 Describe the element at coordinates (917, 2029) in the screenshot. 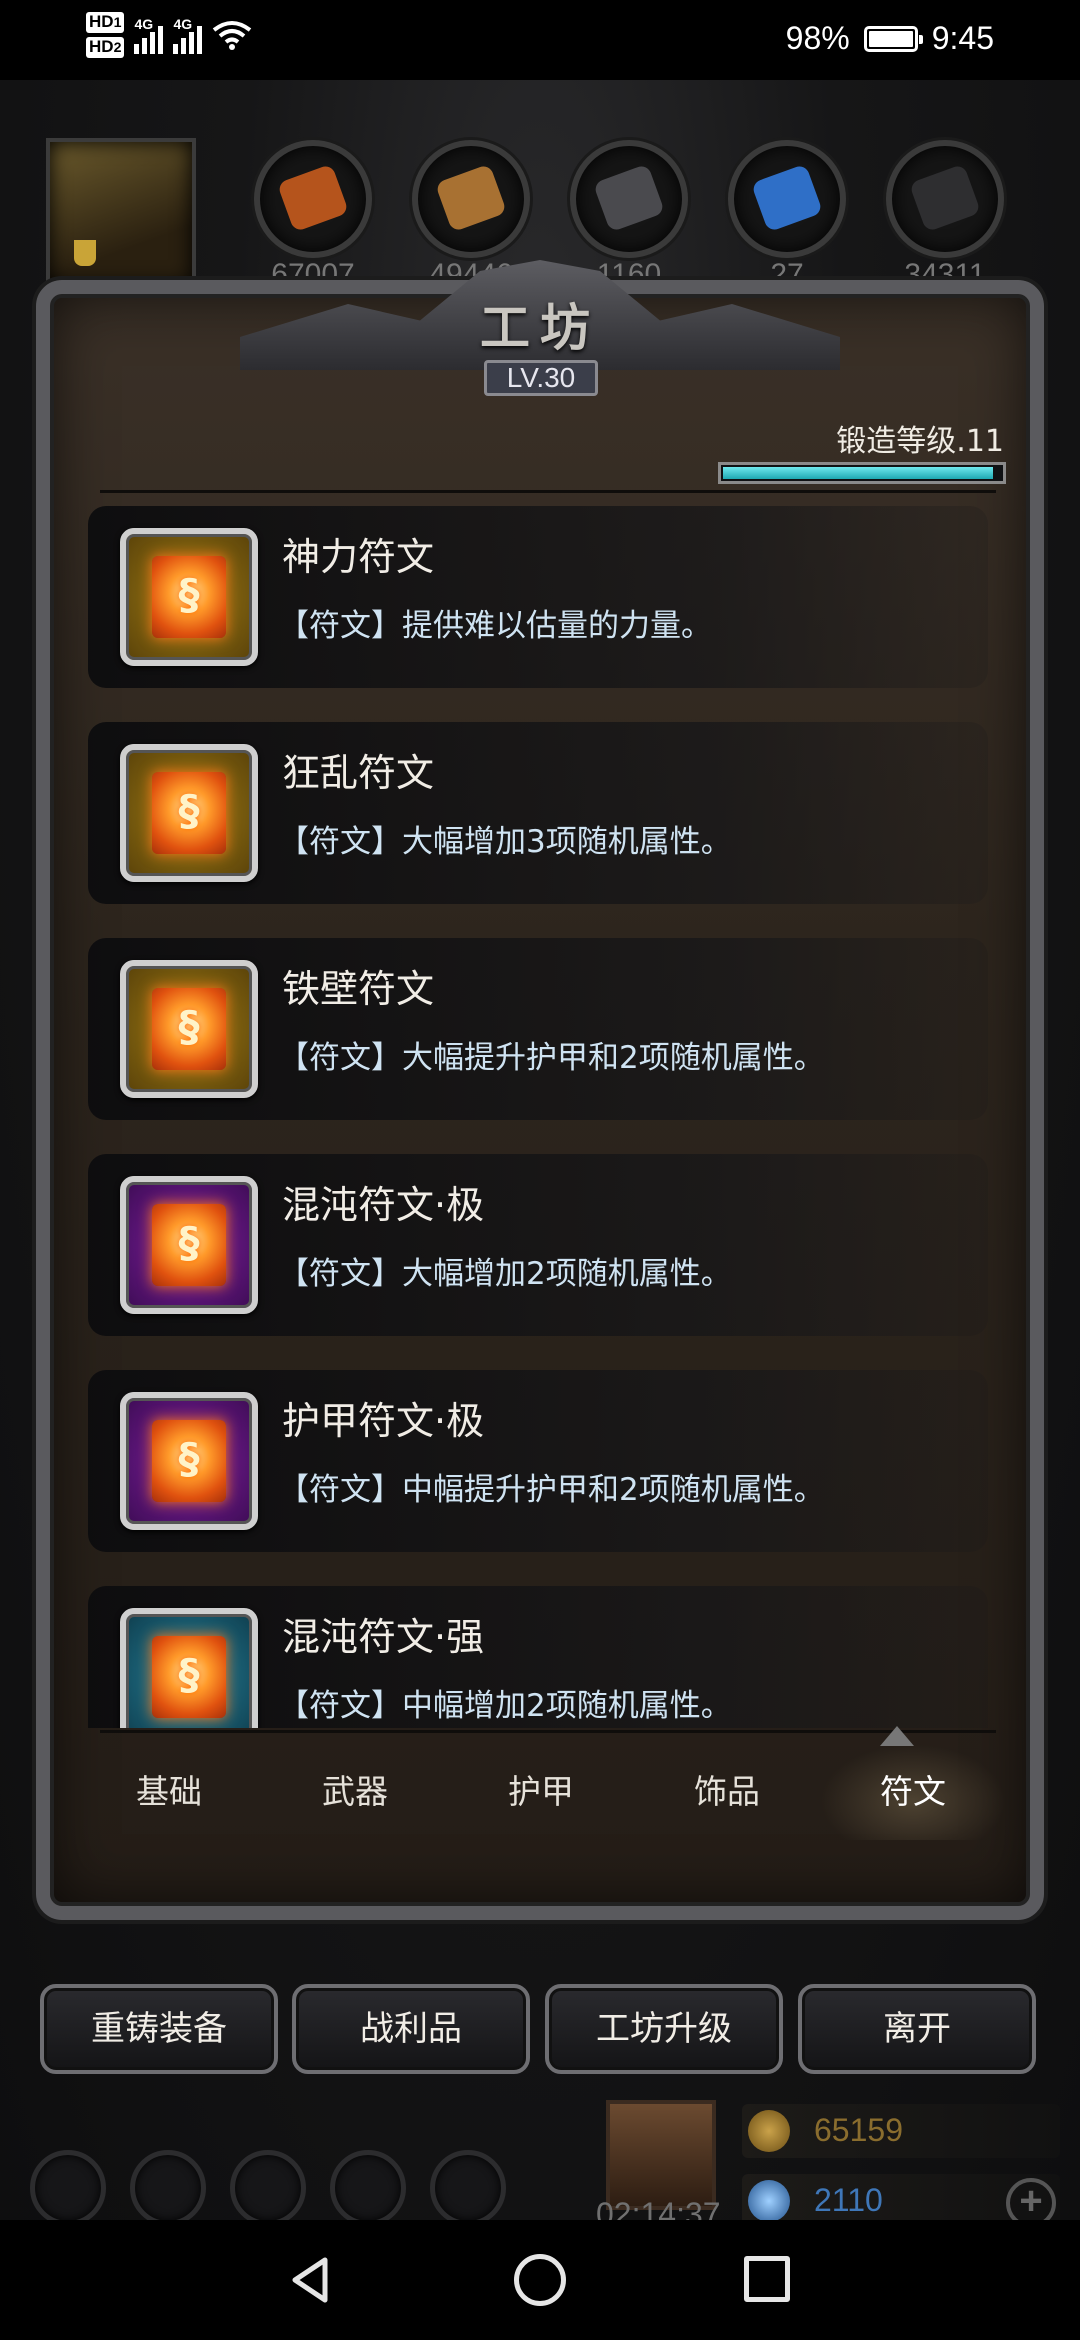

I see `leave-button: 离开` at that location.